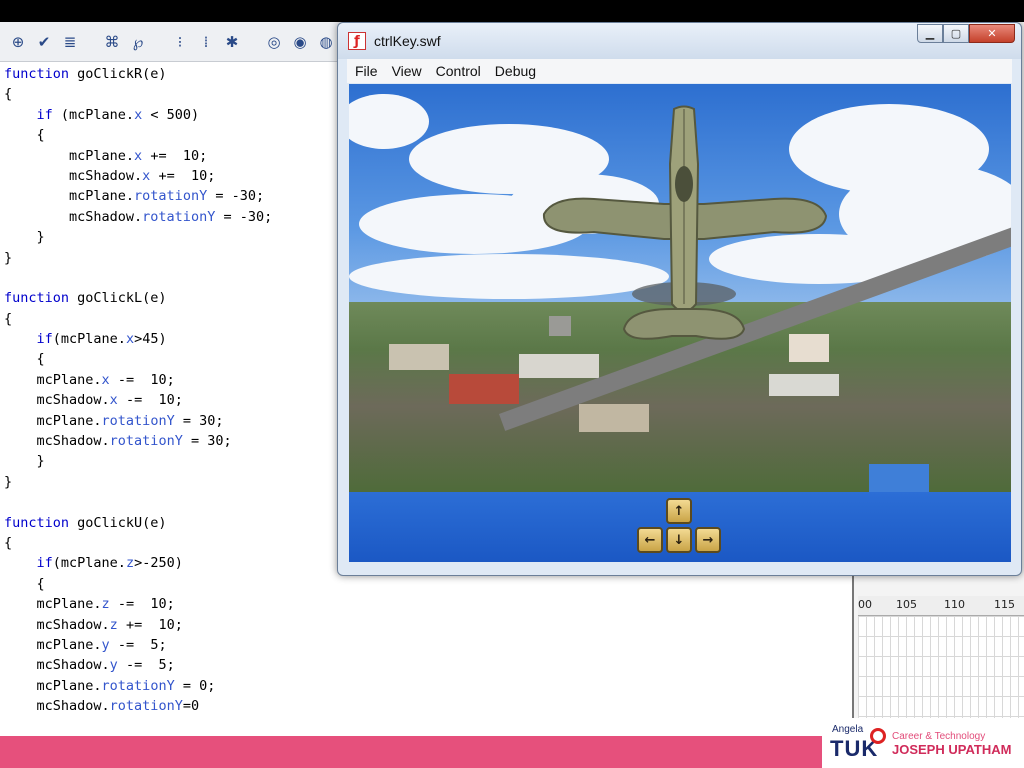  I want to click on balloon2-icon: ◉, so click(300, 42).